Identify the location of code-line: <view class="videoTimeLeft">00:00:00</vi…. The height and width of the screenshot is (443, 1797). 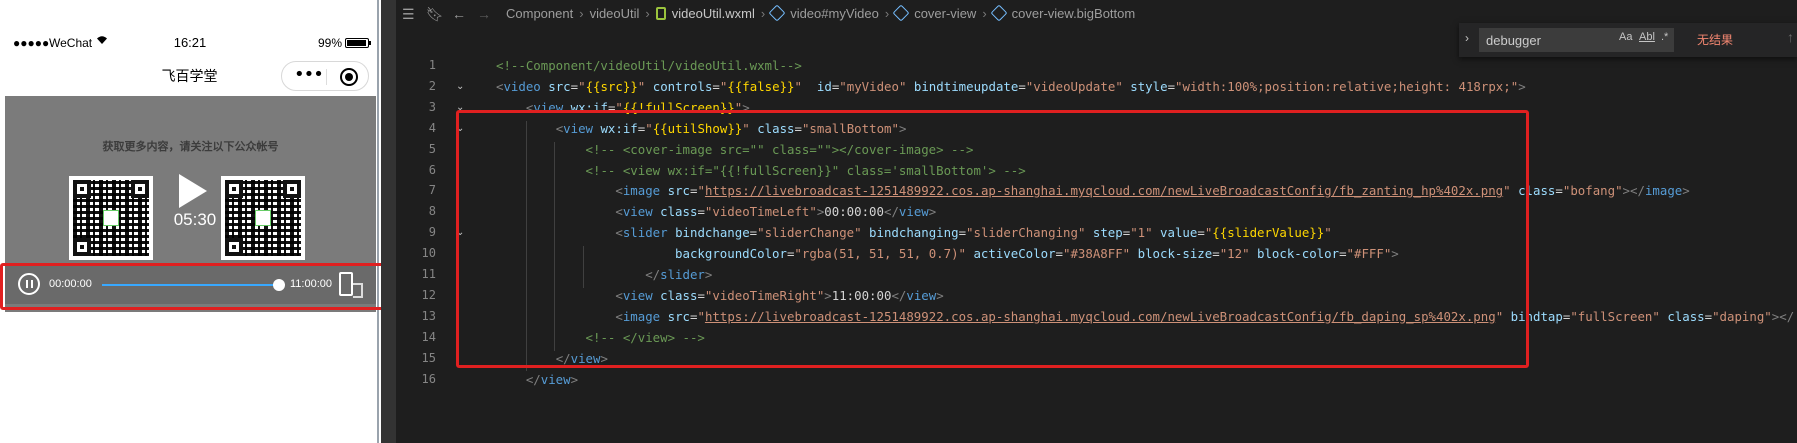
(716, 211).